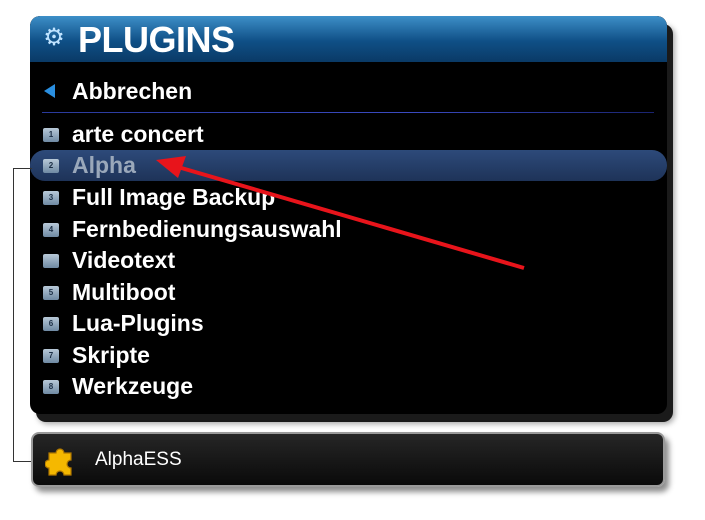 The width and height of the screenshot is (705, 520). Describe the element at coordinates (348, 386) in the screenshot. I see `menu-item-werkzeuge: 8 Werkzeuge` at that location.